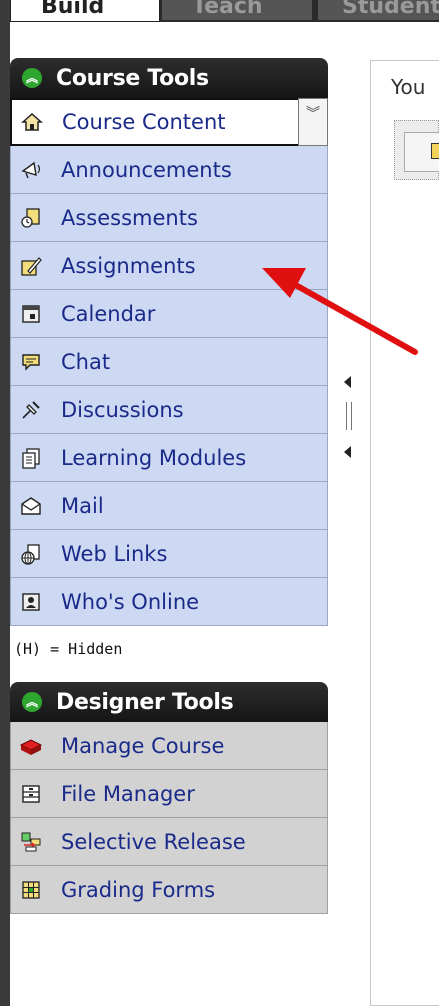  I want to click on top-tab-bar: Build Teach Student, so click(224, 11).